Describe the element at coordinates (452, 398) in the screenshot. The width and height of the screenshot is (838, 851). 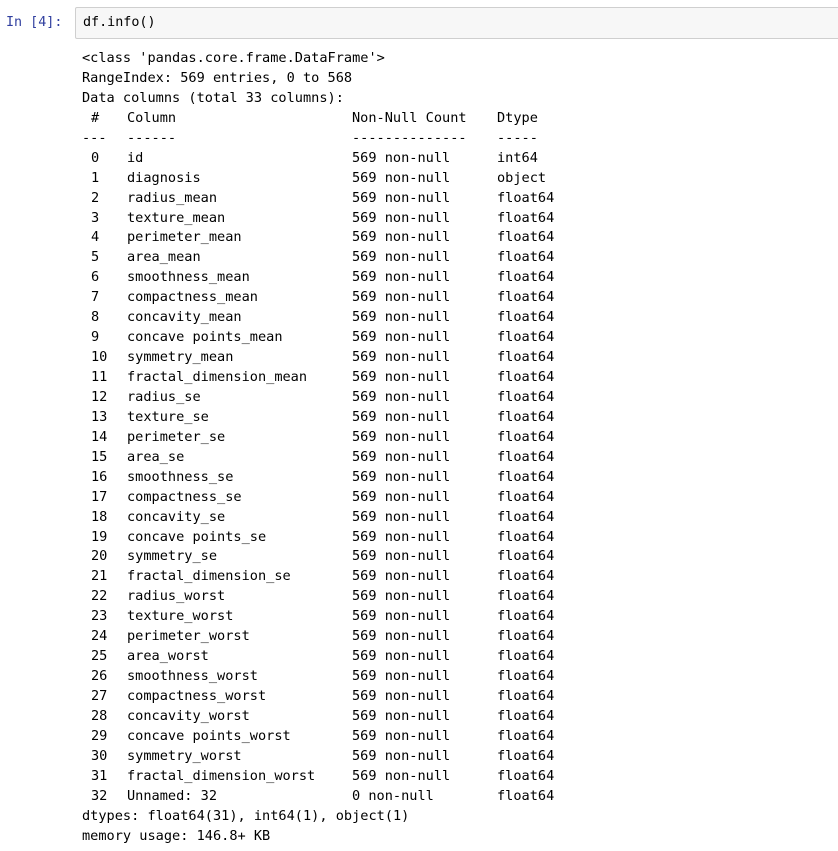
I see `table-row: 12 radius_se 569 non-null float64` at that location.